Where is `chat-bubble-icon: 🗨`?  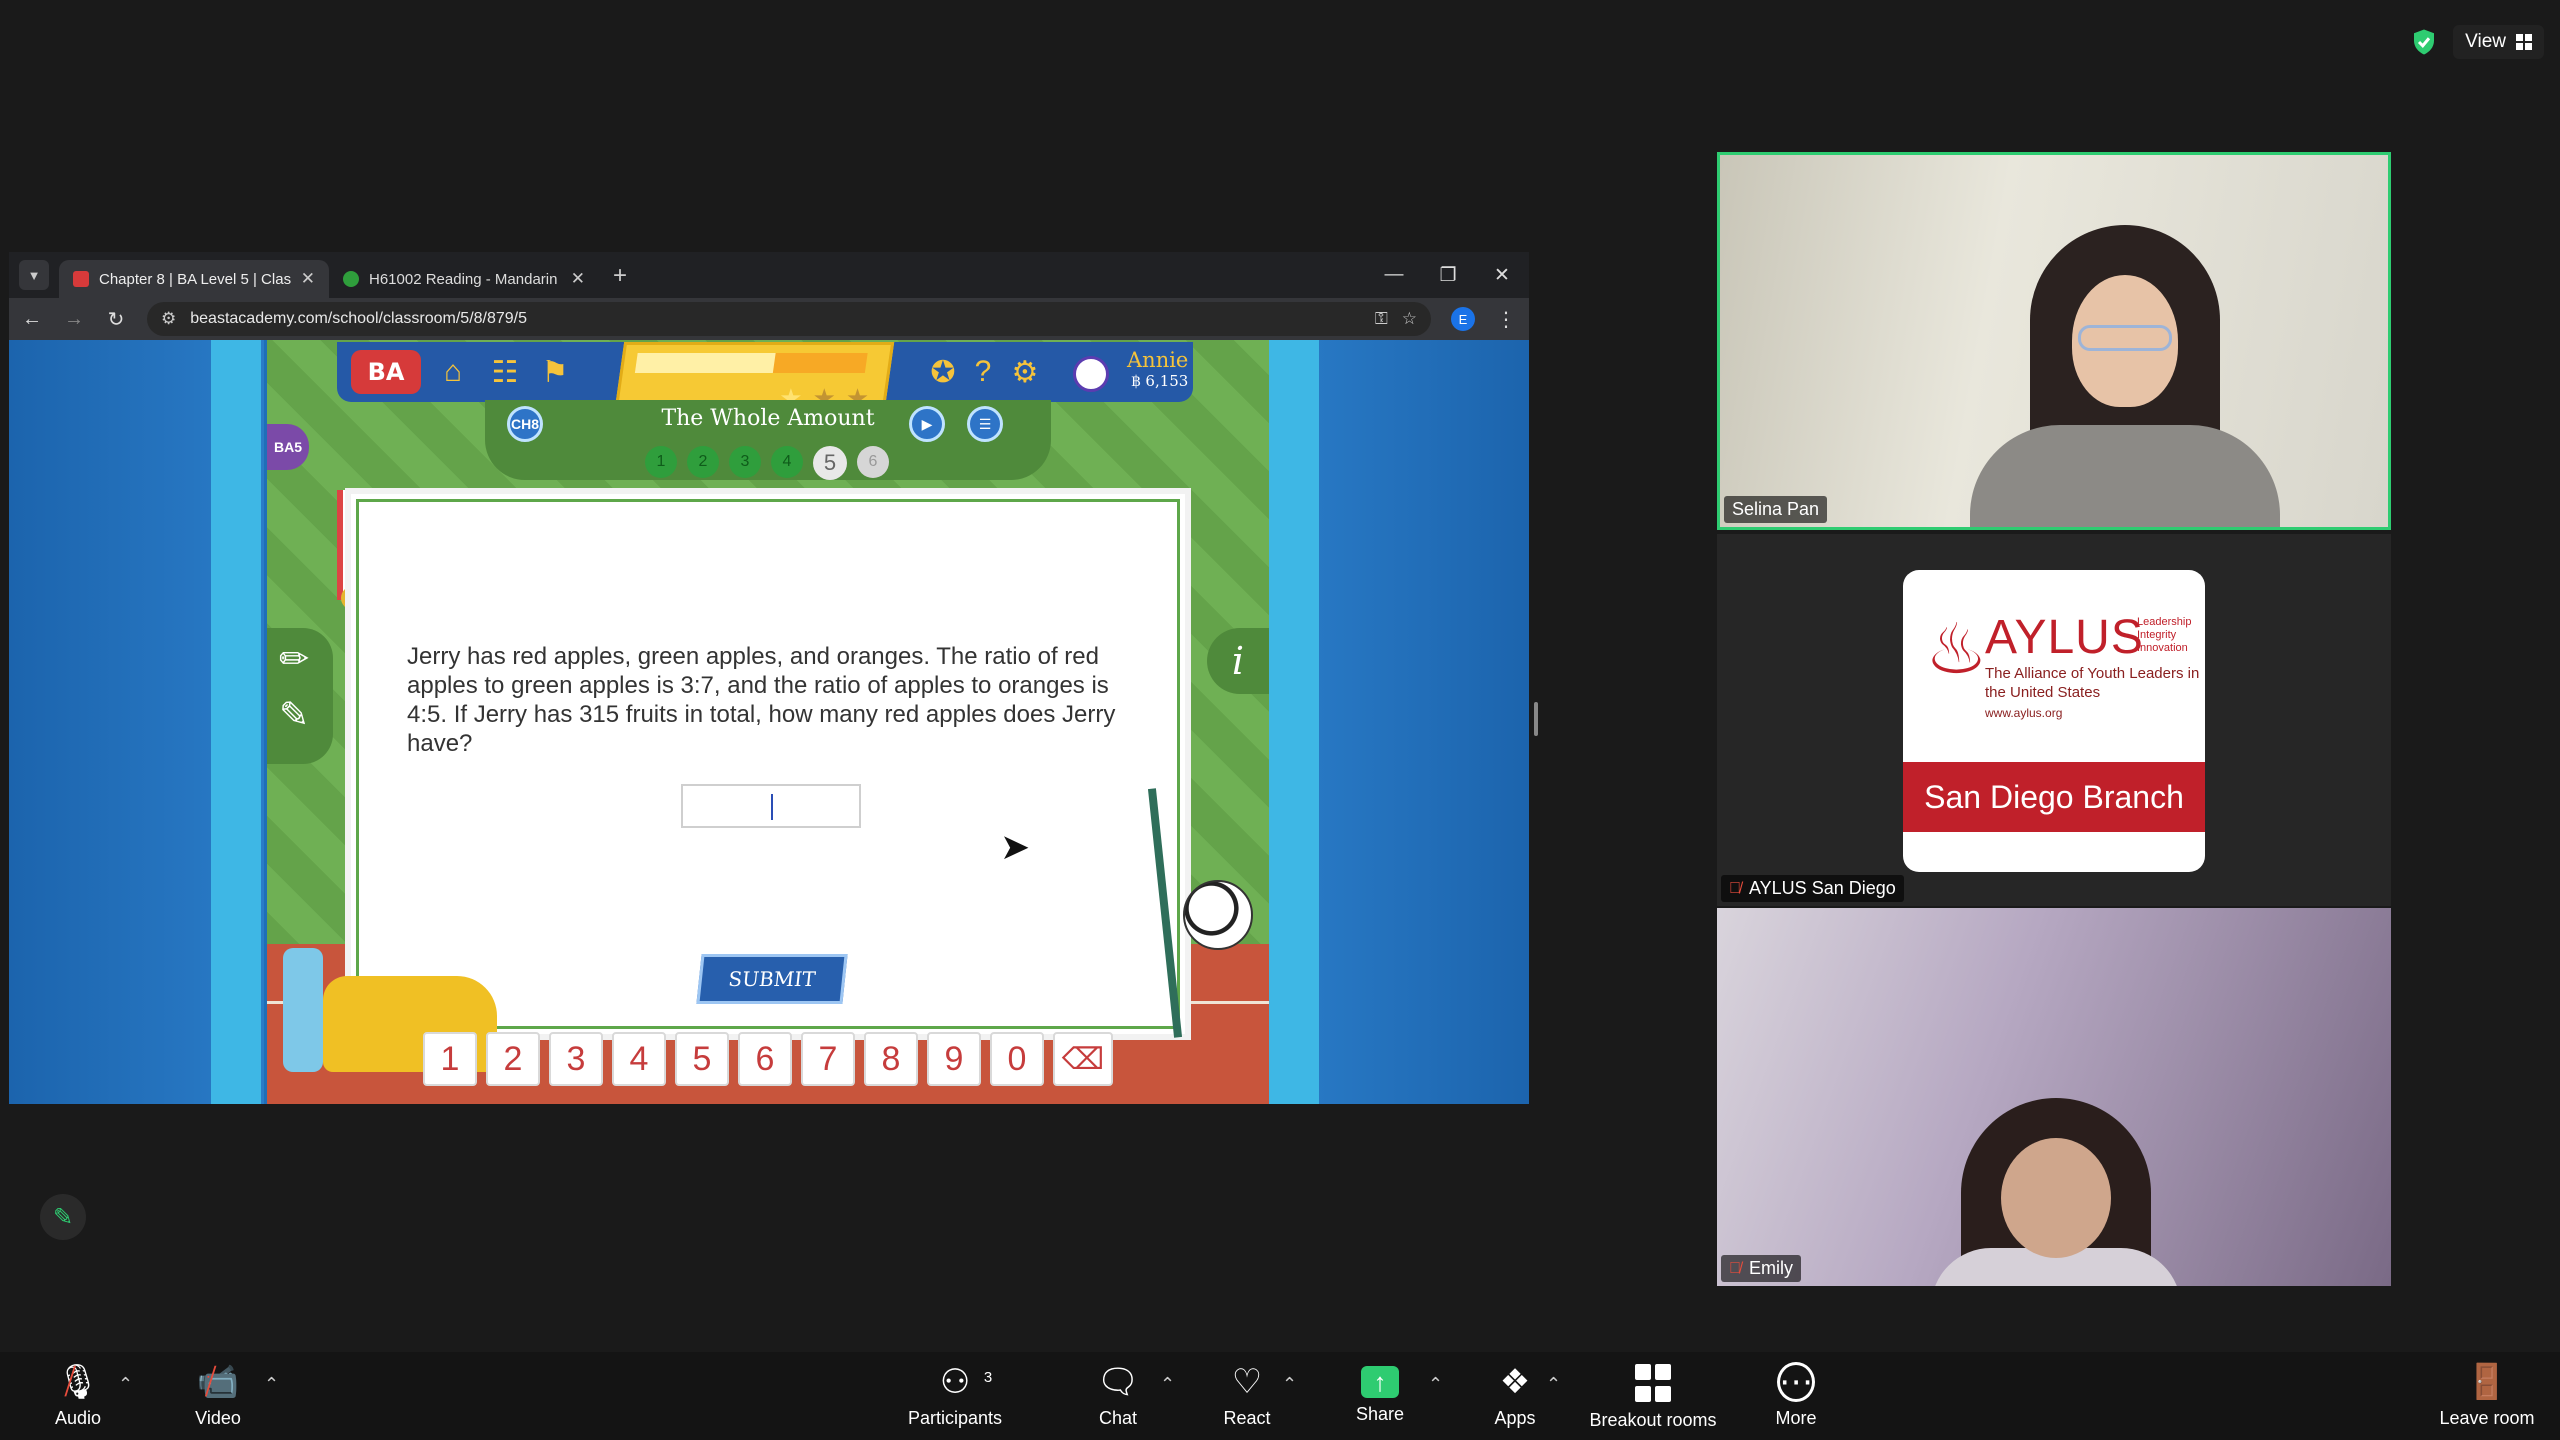 chat-bubble-icon: 🗨 is located at coordinates (1118, 1382).